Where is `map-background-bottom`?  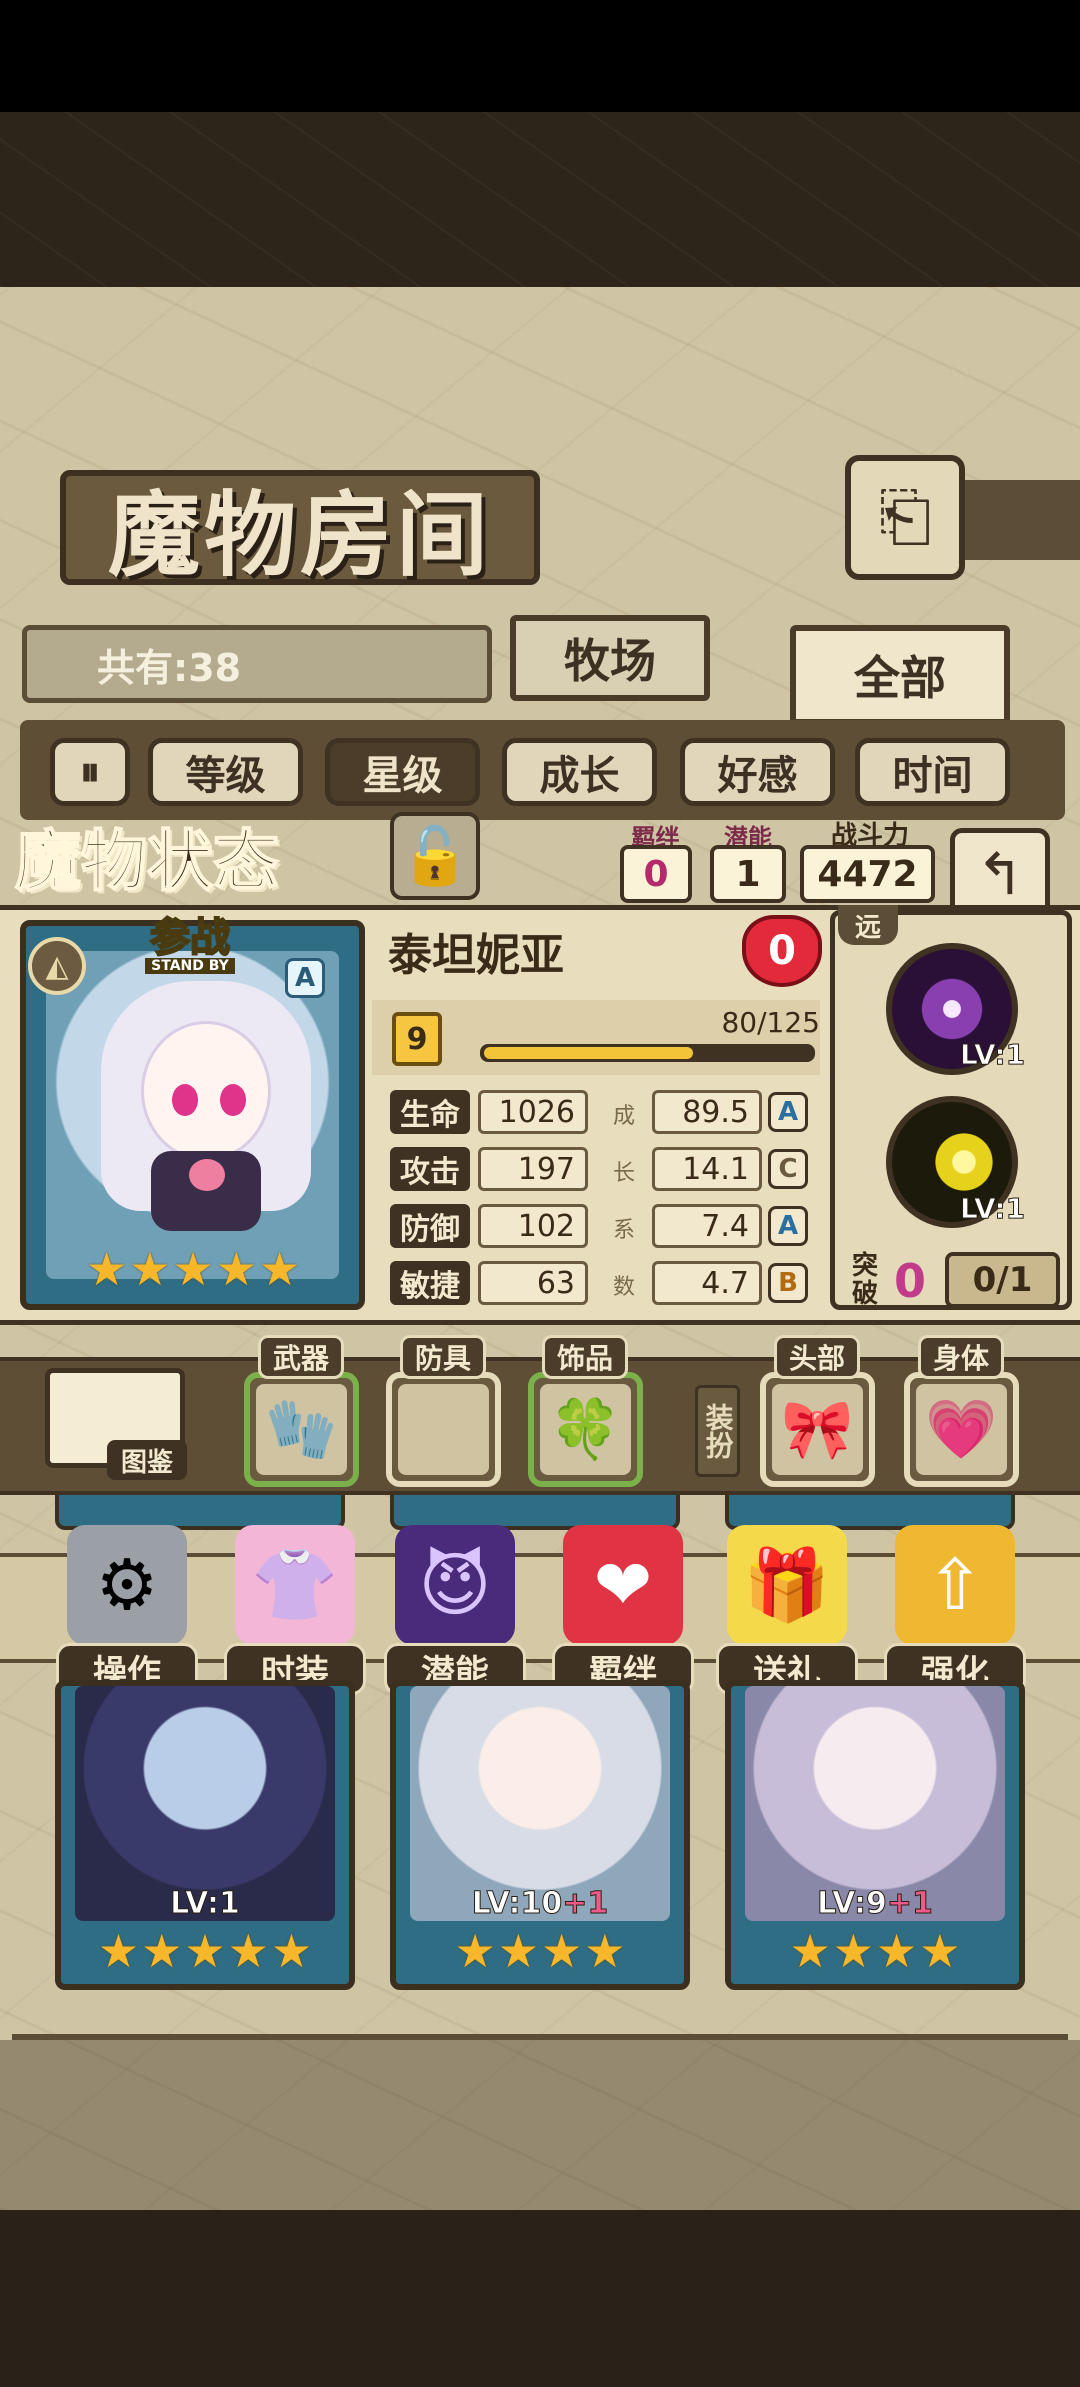
map-background-bottom is located at coordinates (540, 2298).